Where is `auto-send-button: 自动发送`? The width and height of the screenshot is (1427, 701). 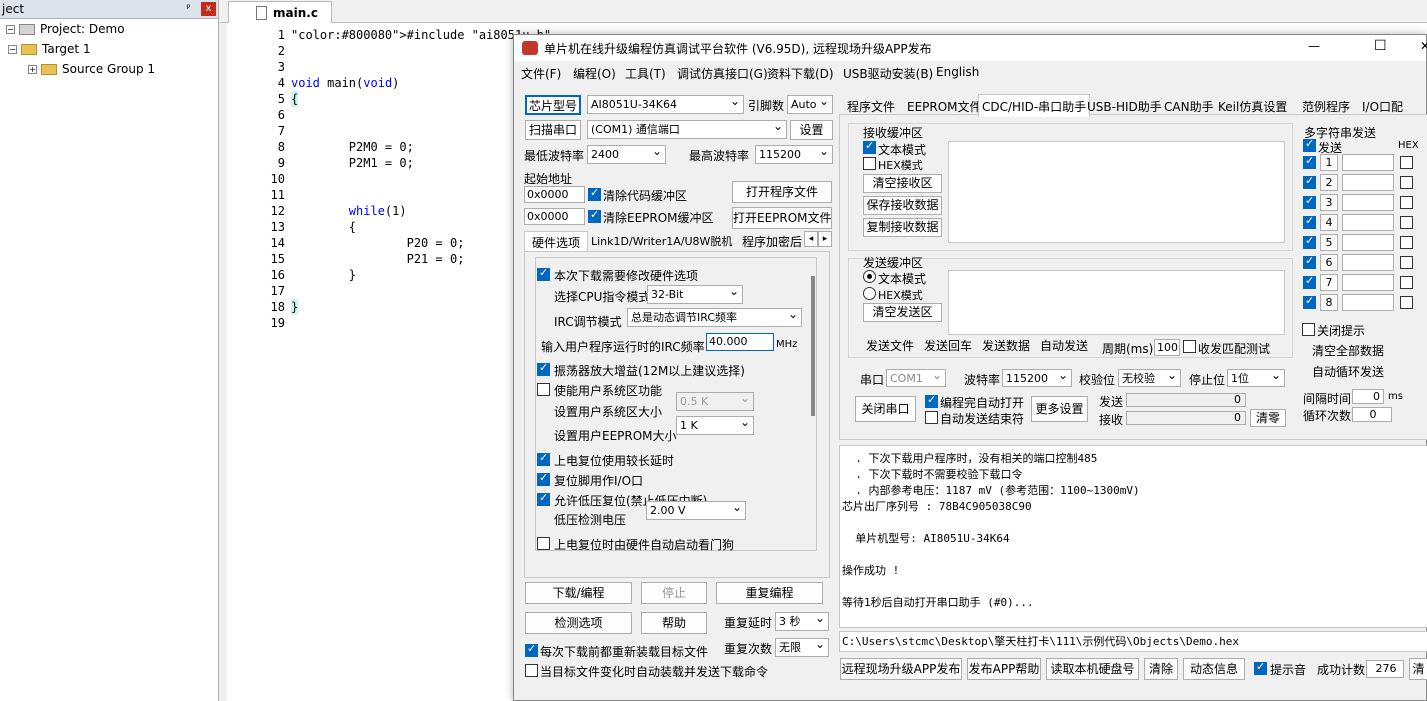
auto-send-button: 自动发送 is located at coordinates (1064, 347).